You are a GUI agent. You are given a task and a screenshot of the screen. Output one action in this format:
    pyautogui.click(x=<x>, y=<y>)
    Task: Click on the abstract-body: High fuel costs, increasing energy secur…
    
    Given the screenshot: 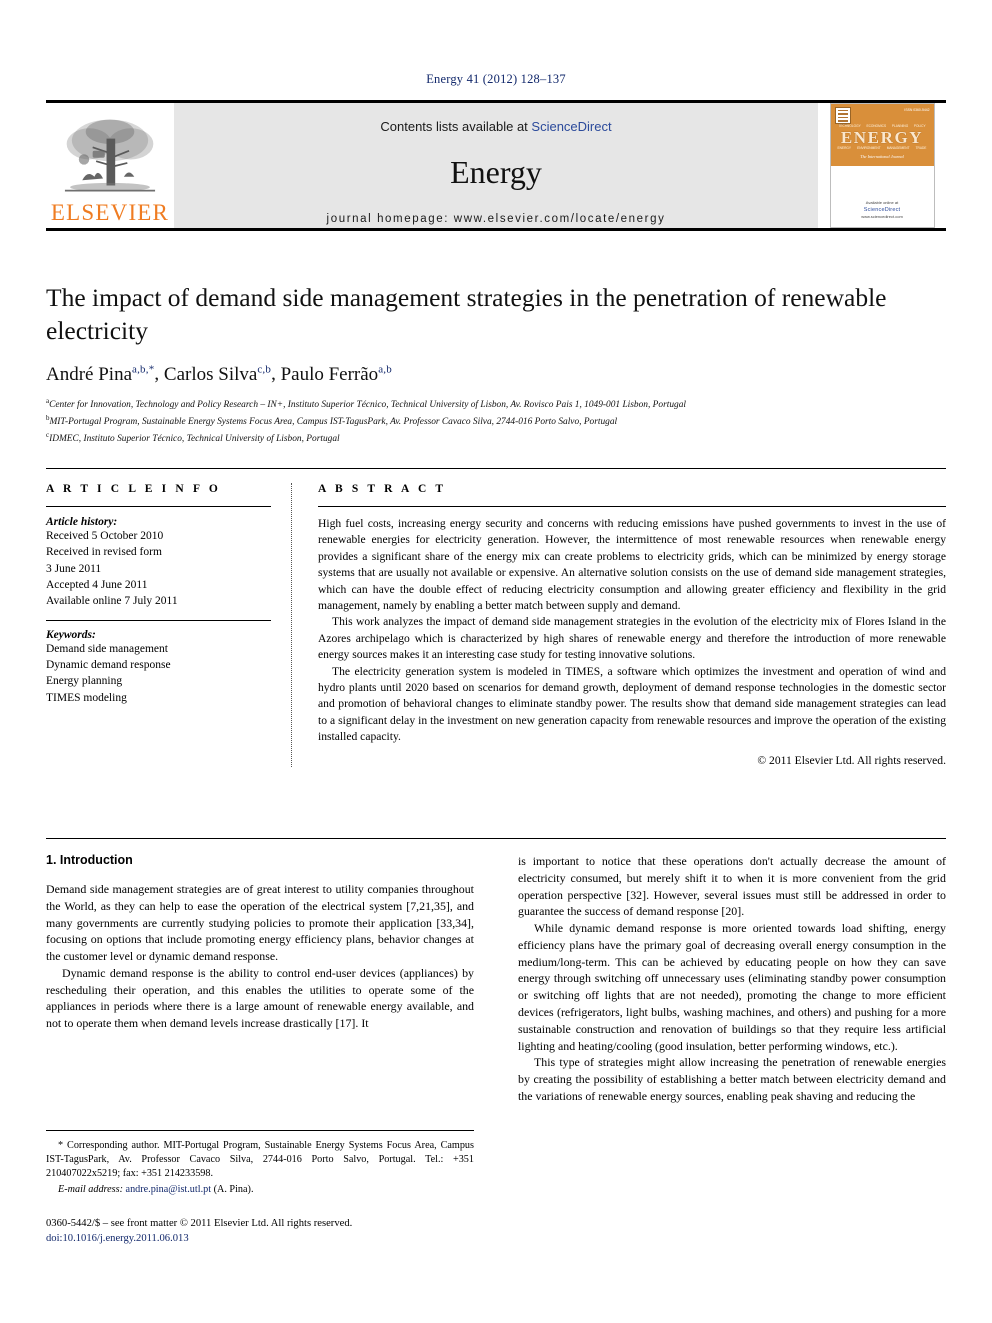 What is the action you would take?
    pyautogui.click(x=632, y=641)
    